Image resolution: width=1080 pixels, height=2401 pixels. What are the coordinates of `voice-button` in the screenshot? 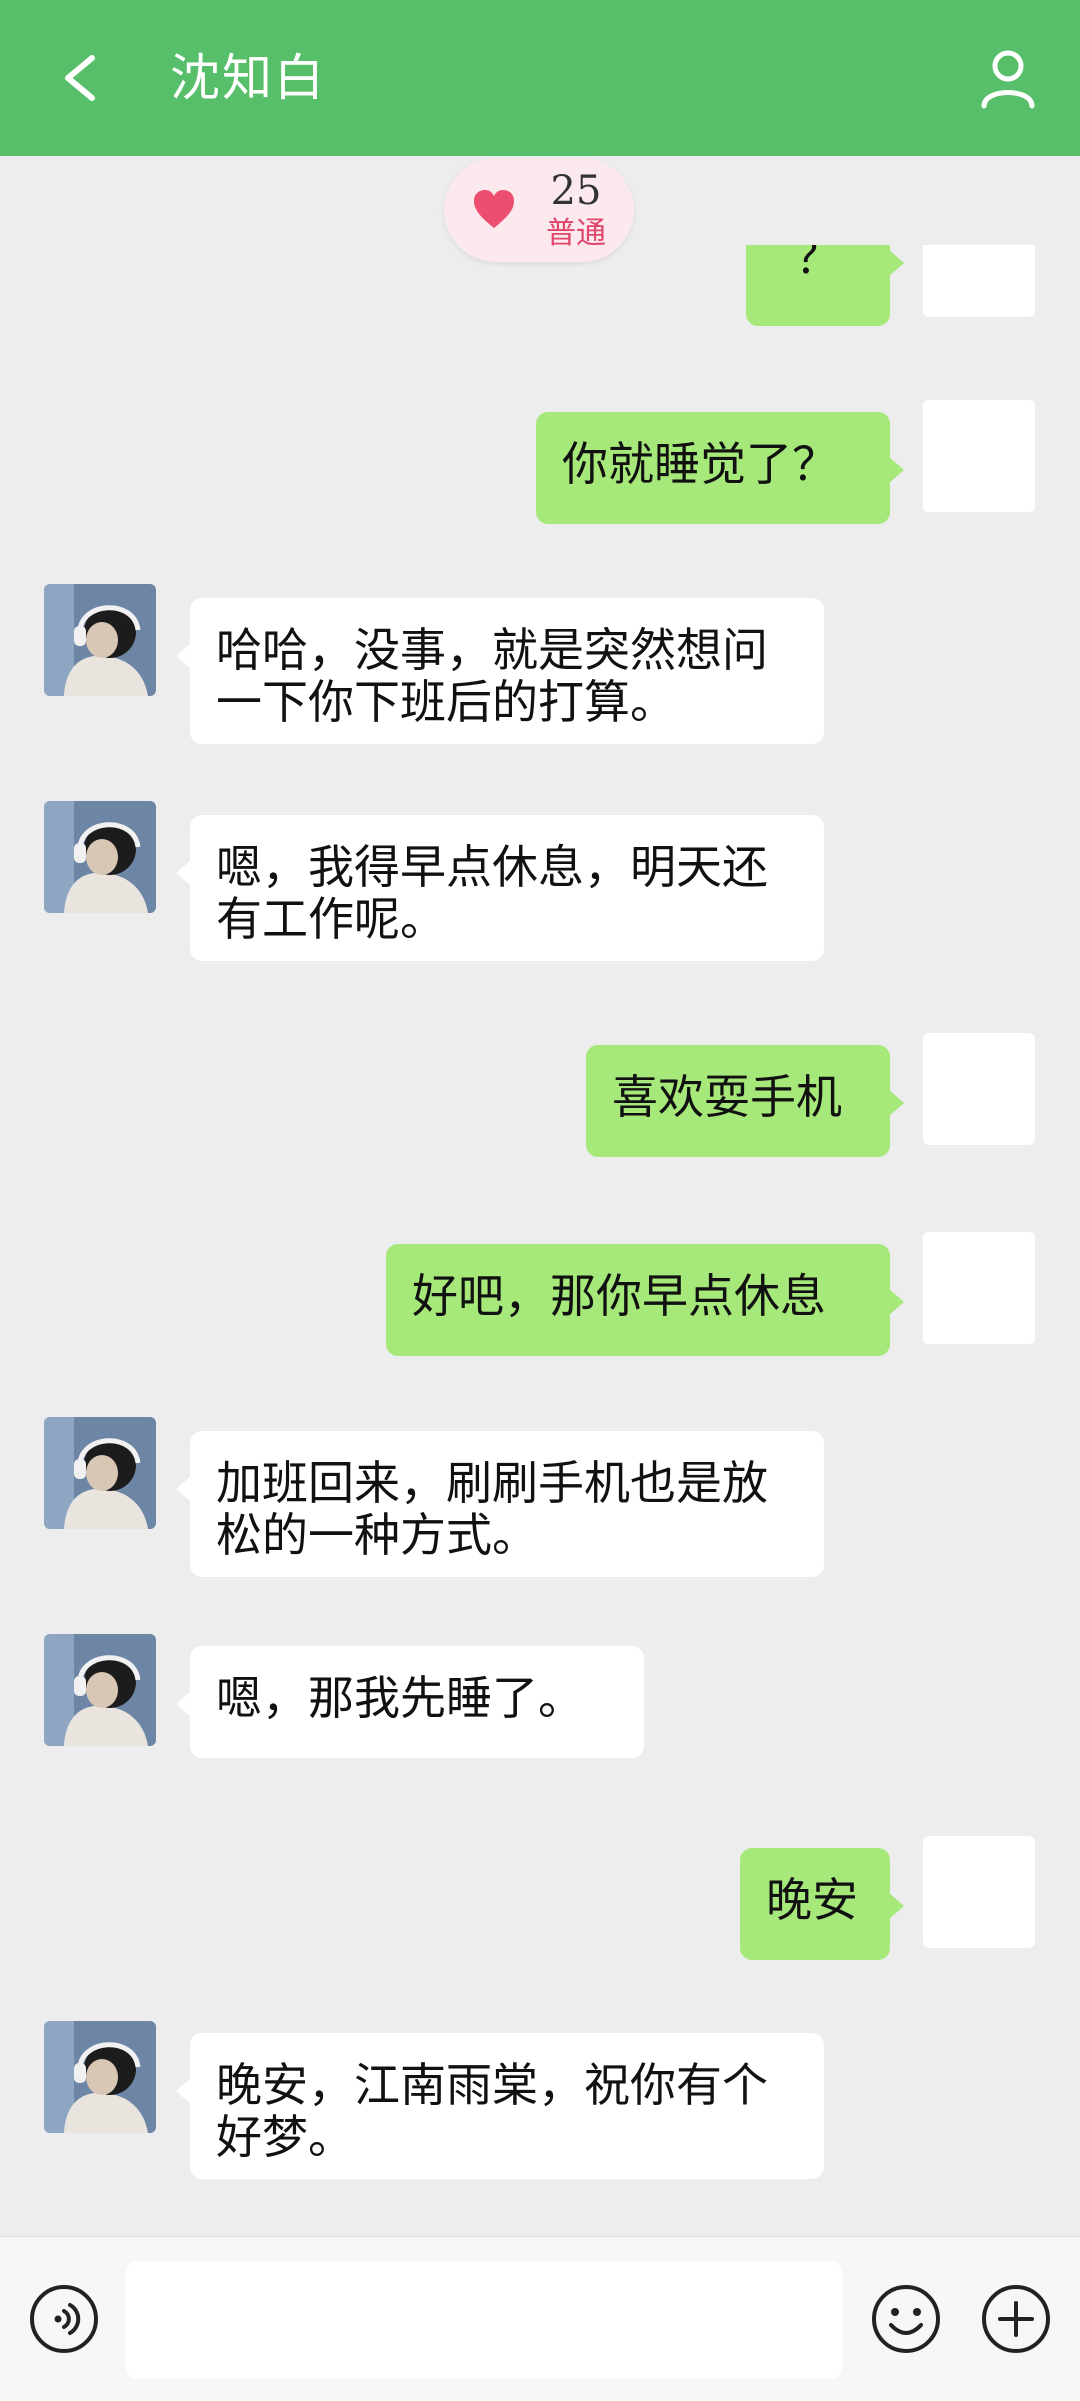 It's located at (64, 2319).